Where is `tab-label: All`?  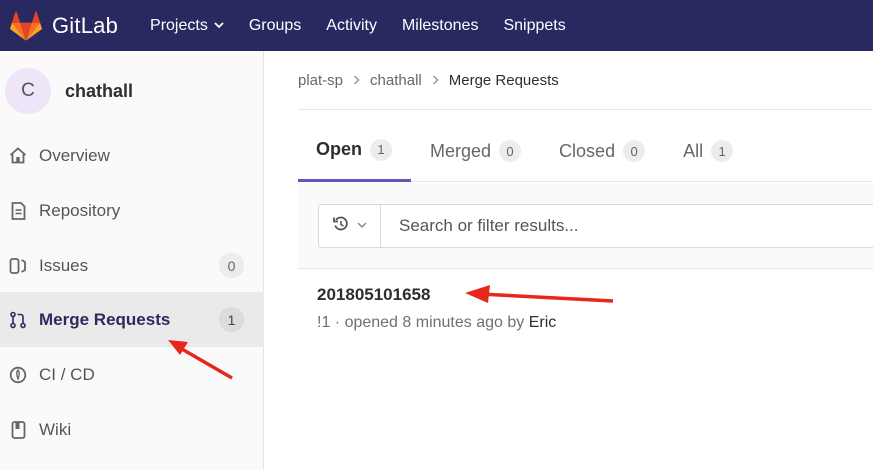 tab-label: All is located at coordinates (693, 150).